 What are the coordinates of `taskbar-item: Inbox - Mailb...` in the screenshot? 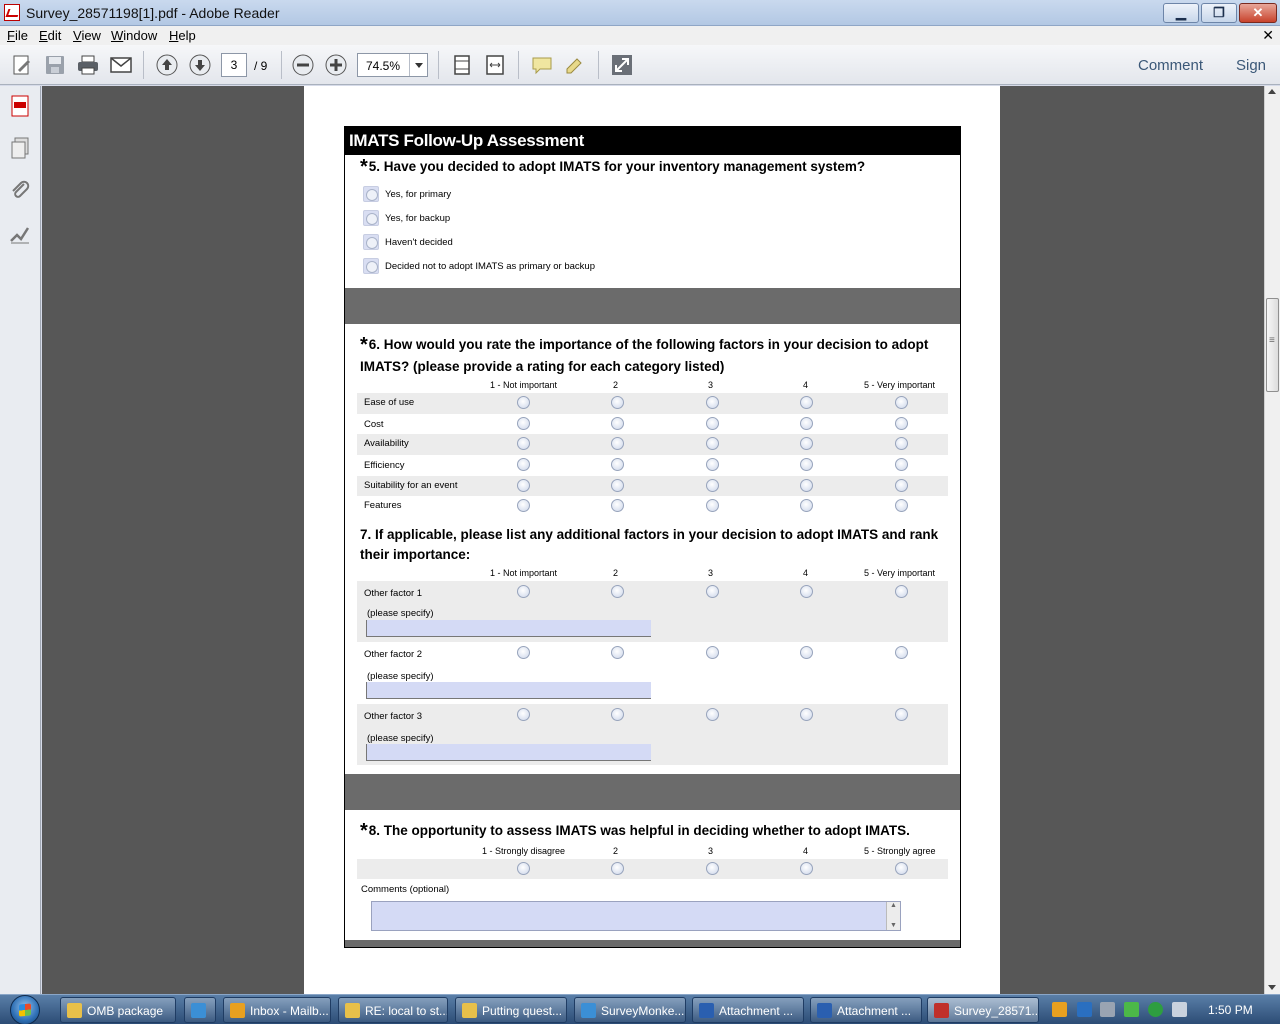 It's located at (277, 1010).